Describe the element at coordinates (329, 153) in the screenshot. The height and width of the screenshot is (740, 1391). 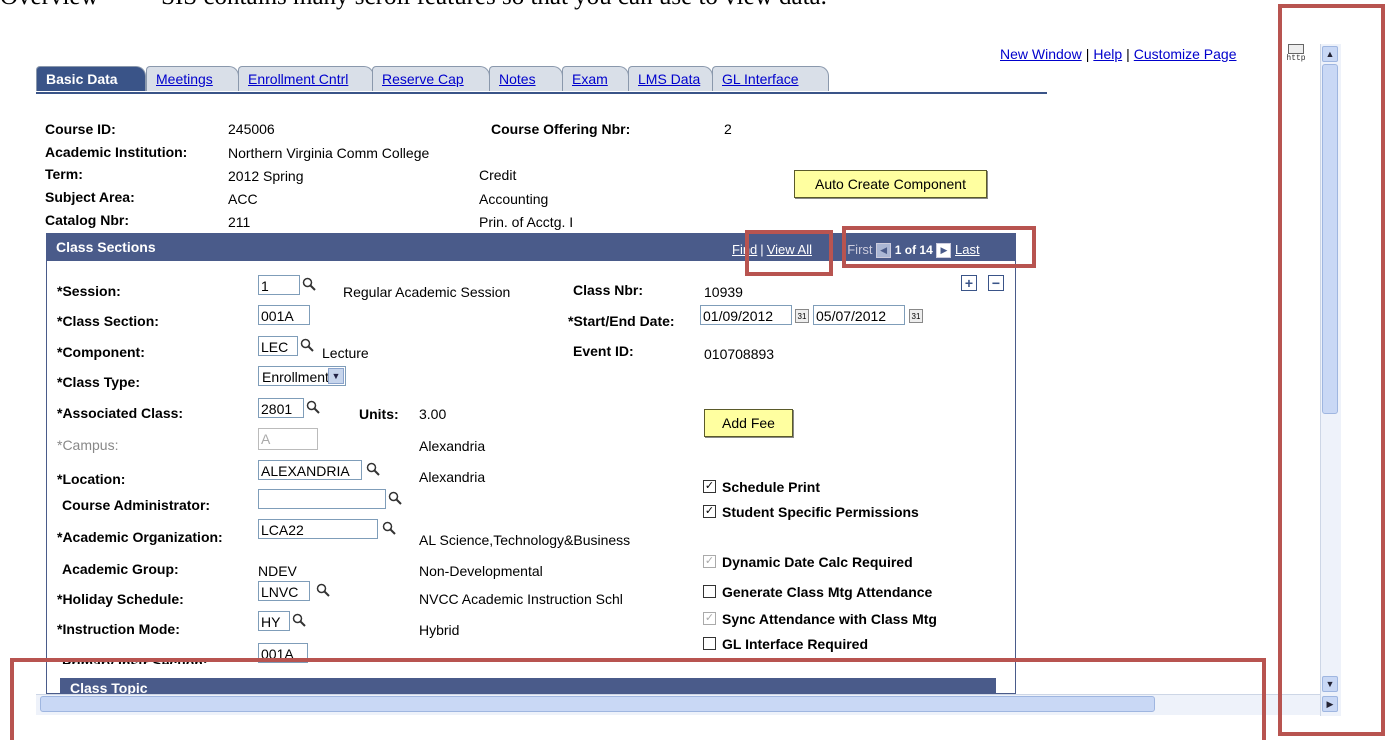
I see `institution-value: Northern Virginia Comm College` at that location.